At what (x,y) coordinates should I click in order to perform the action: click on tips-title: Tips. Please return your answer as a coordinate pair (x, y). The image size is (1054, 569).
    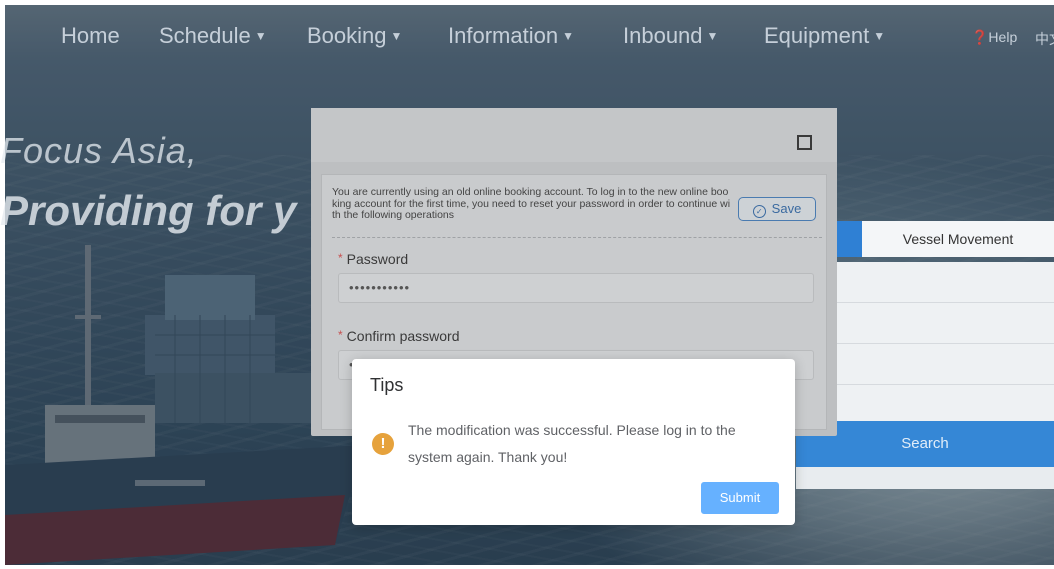
    Looking at the image, I should click on (387, 385).